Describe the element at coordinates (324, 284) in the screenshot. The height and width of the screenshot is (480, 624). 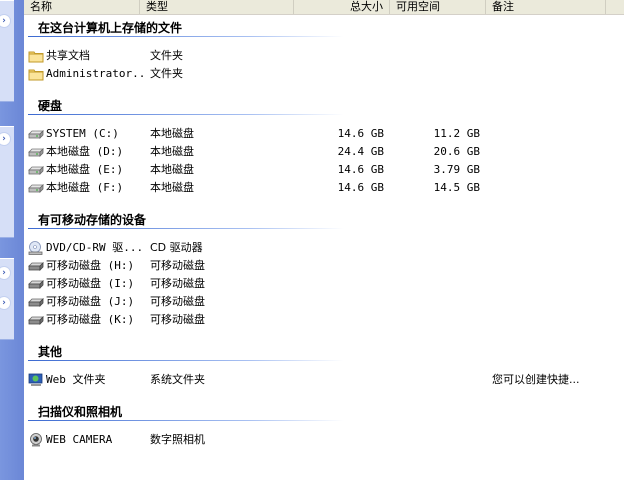
I see `list-item: 可移动磁盘 (I:) 可移动磁盘` at that location.